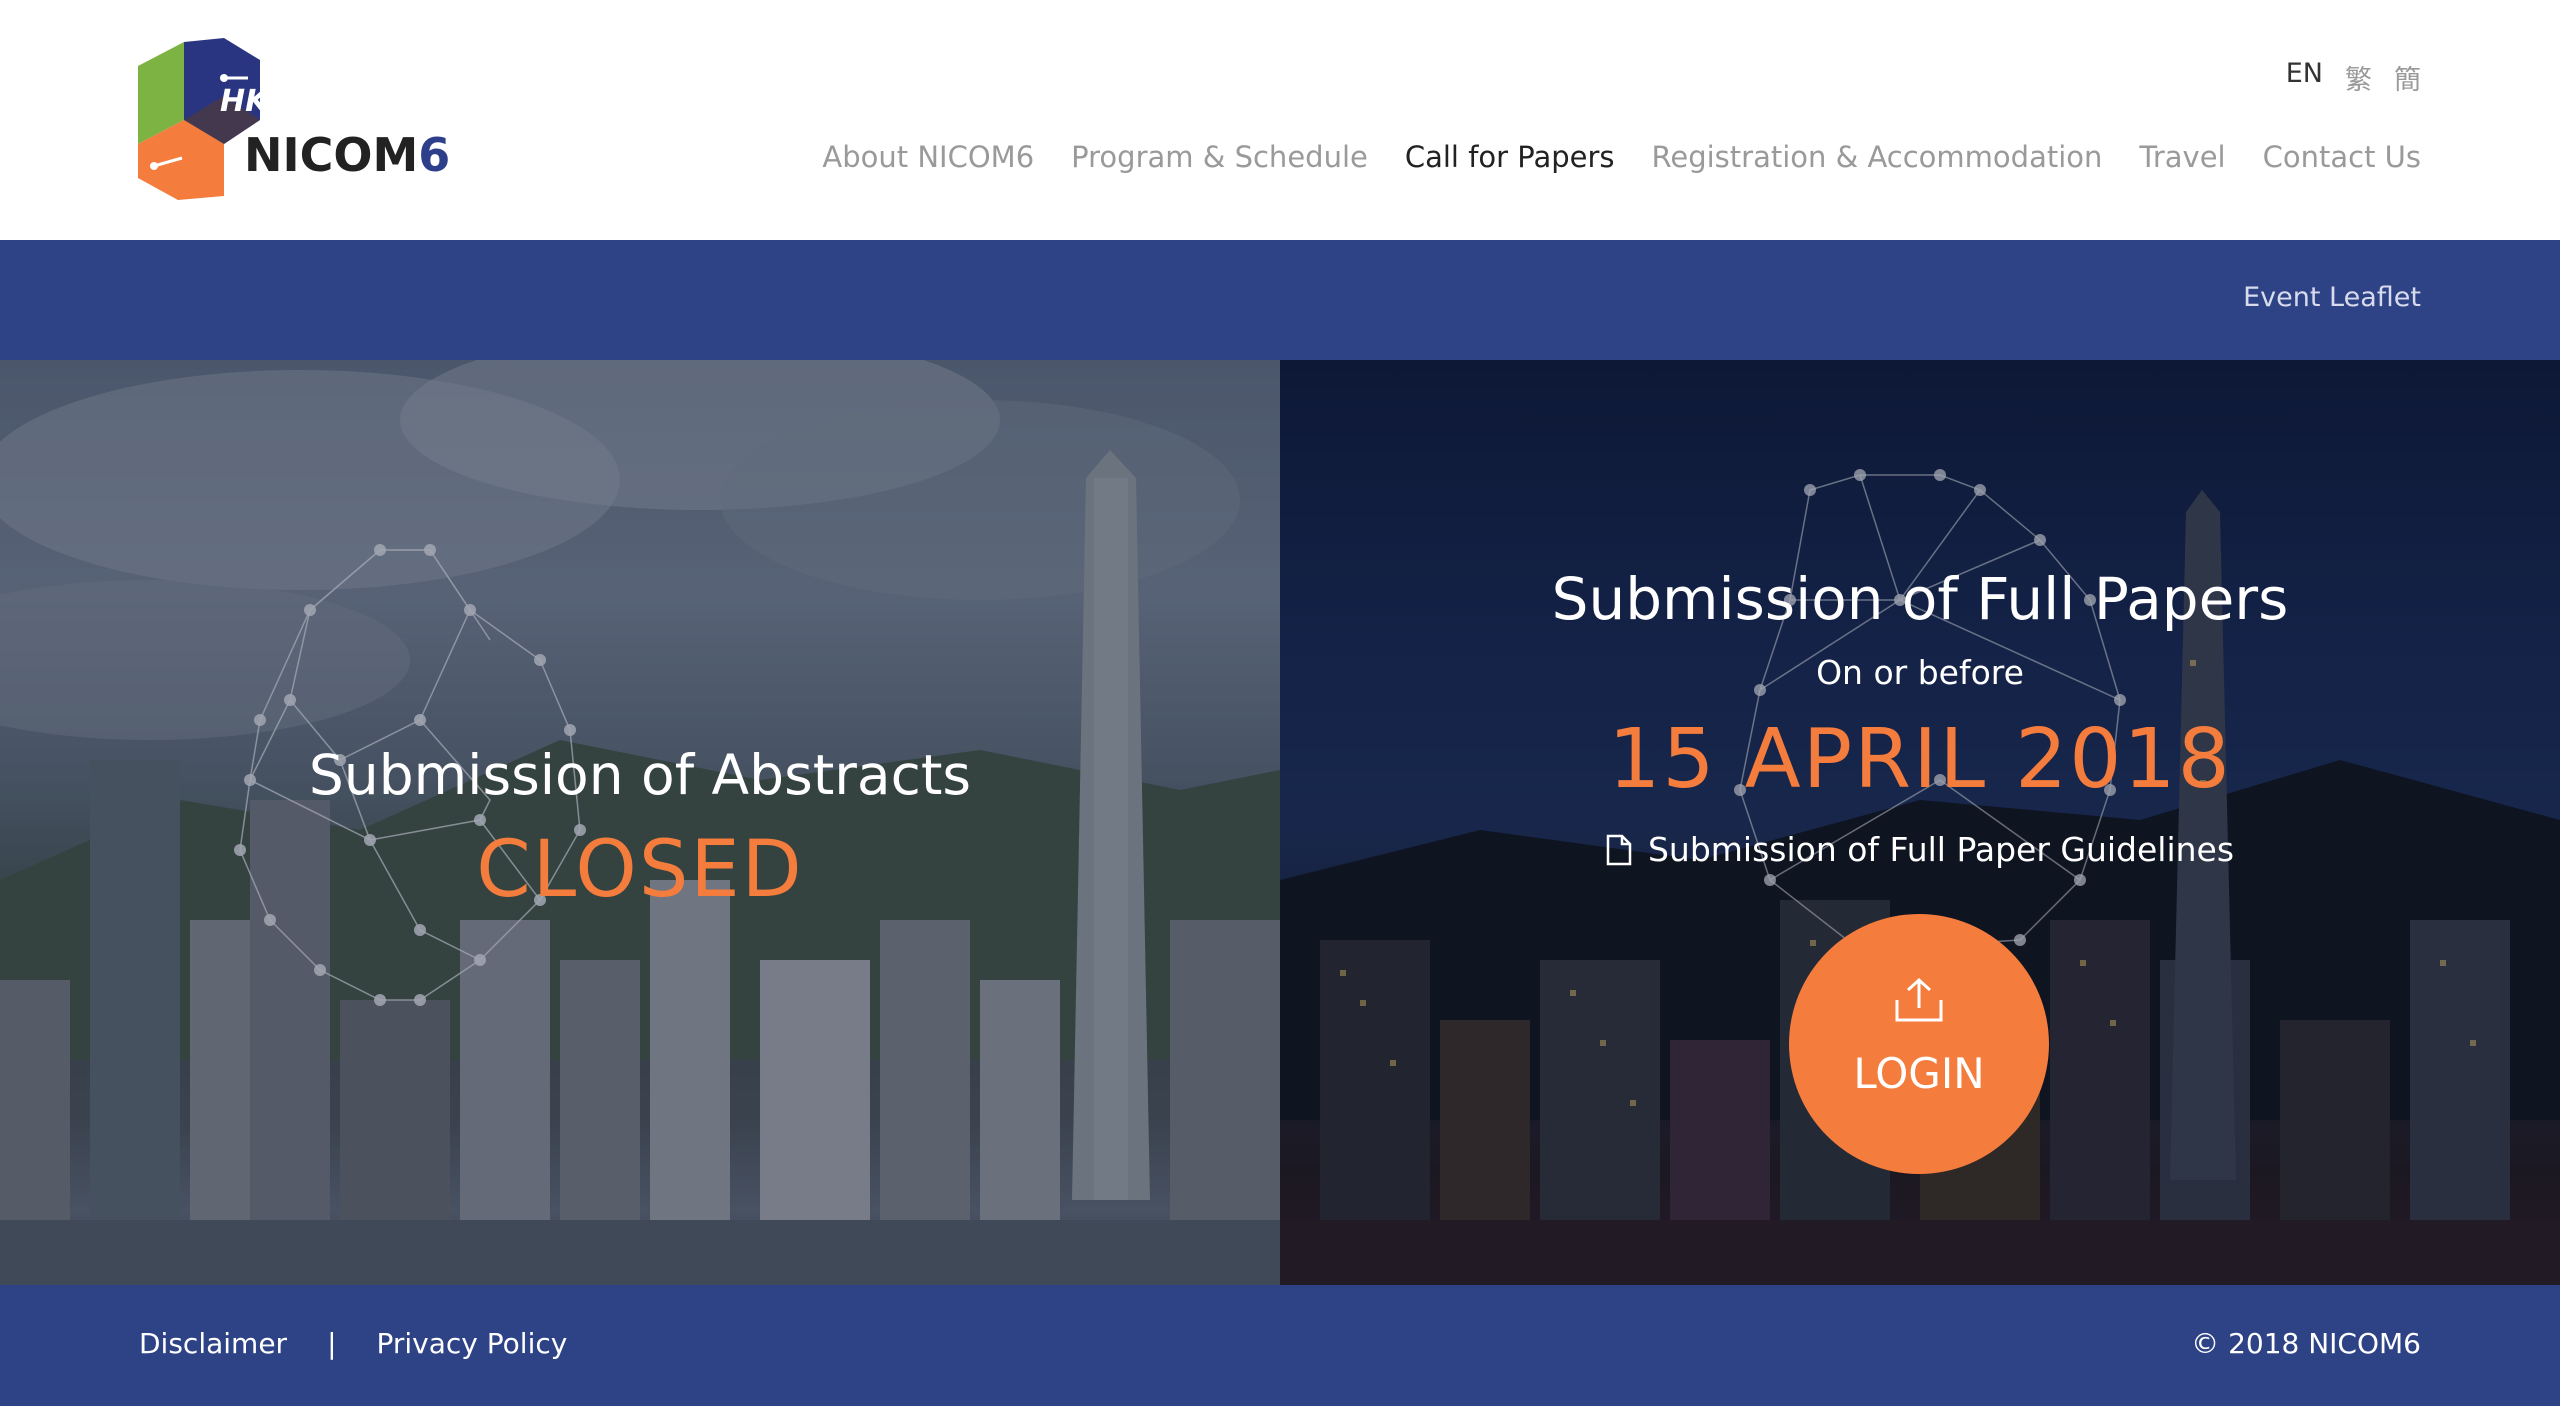 This screenshot has width=2560, height=1406. Describe the element at coordinates (353, 1343) in the screenshot. I see `footer-links: Disclaimer | Privacy Policy` at that location.